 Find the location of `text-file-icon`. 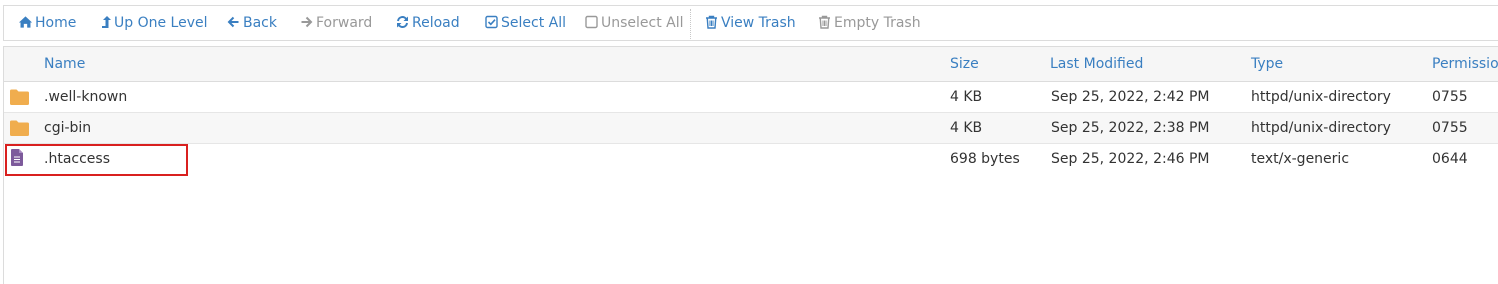

text-file-icon is located at coordinates (17, 157).